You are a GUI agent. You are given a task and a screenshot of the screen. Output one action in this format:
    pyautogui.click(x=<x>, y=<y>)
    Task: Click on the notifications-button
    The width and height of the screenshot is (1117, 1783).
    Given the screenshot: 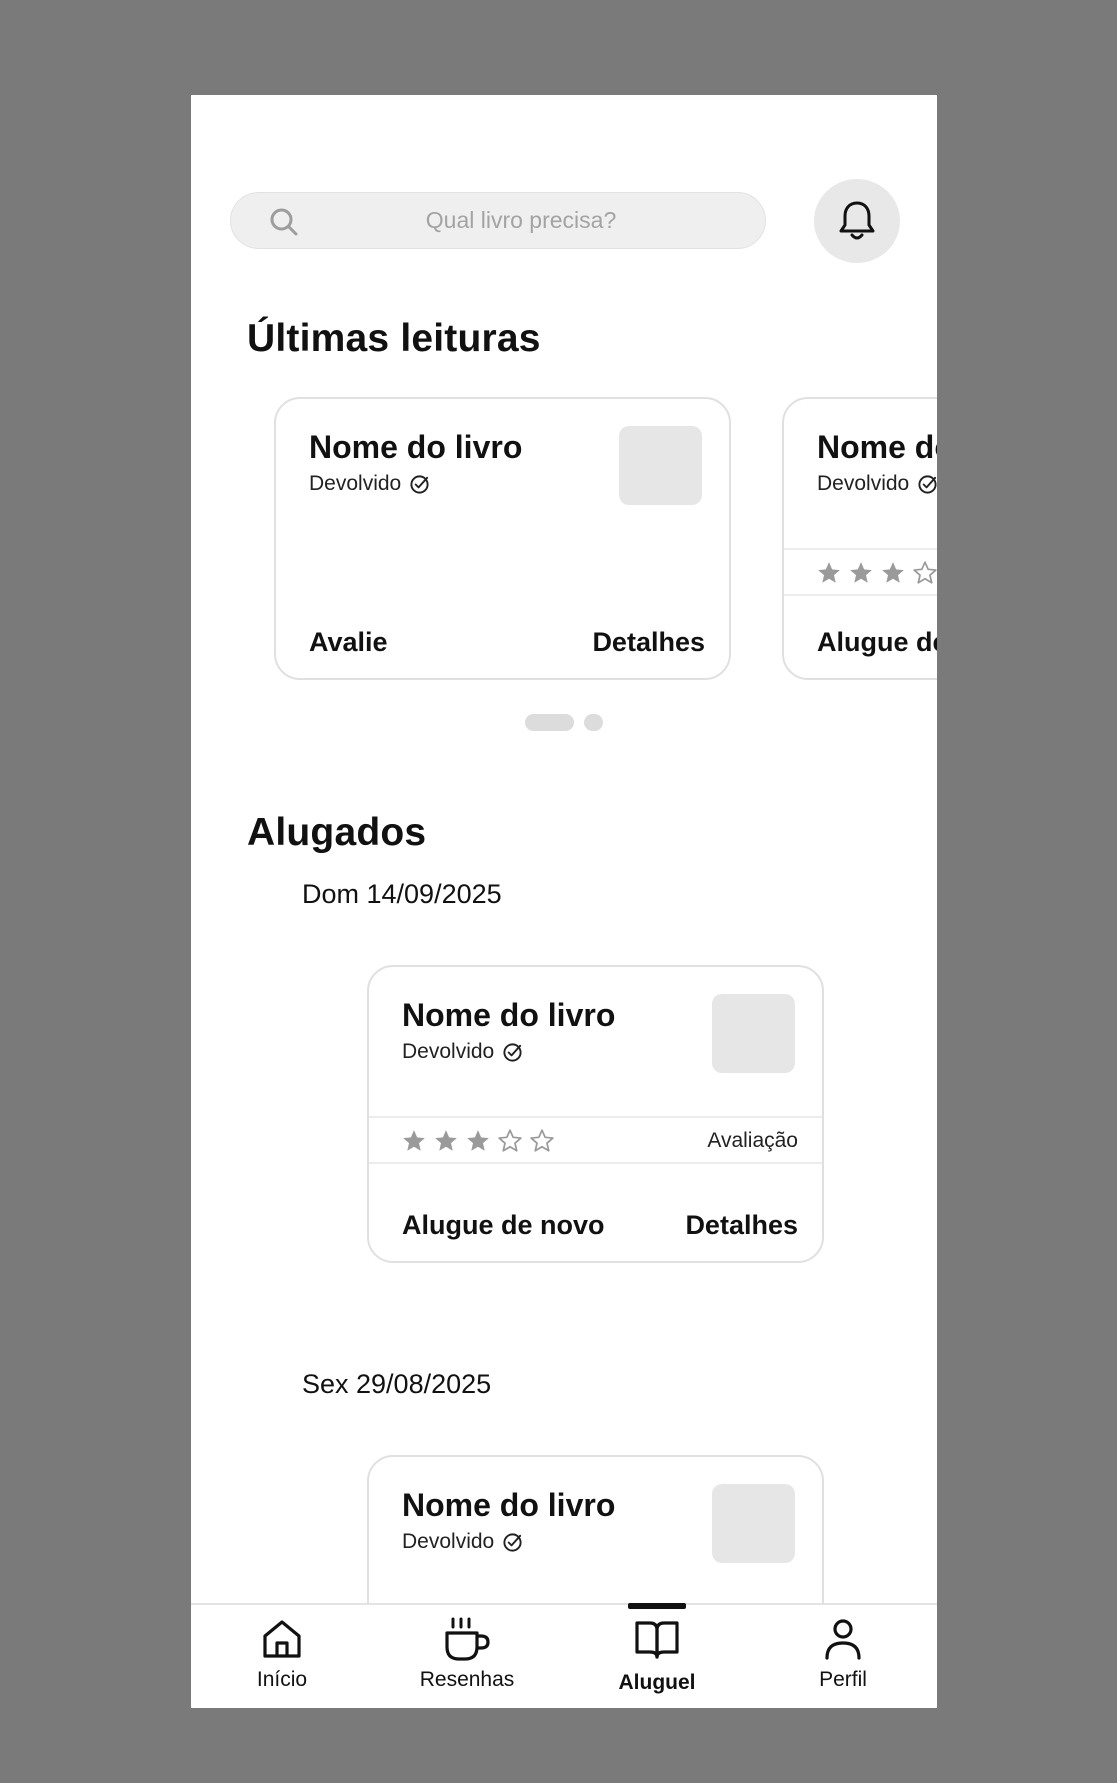 What is the action you would take?
    pyautogui.click(x=857, y=221)
    